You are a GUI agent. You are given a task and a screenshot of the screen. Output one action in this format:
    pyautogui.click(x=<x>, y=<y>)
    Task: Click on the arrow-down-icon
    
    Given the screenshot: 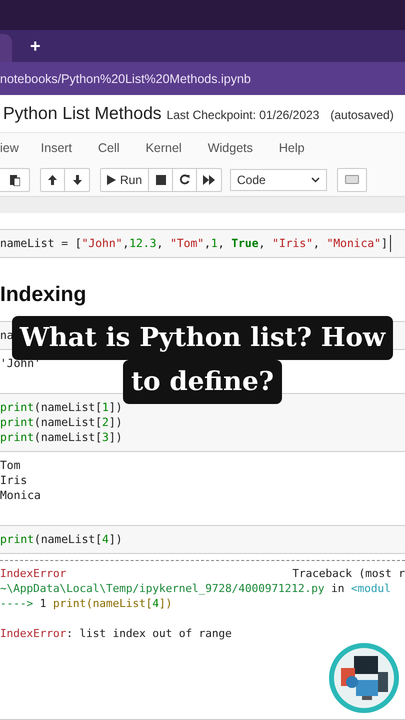 What is the action you would take?
    pyautogui.click(x=77, y=180)
    